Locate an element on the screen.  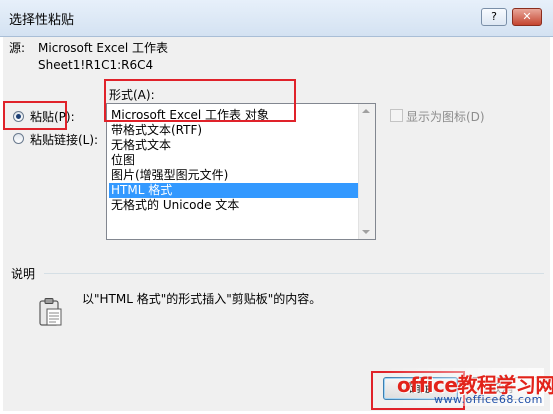
scroll-up-arrow-icon is located at coordinates (366, 111).